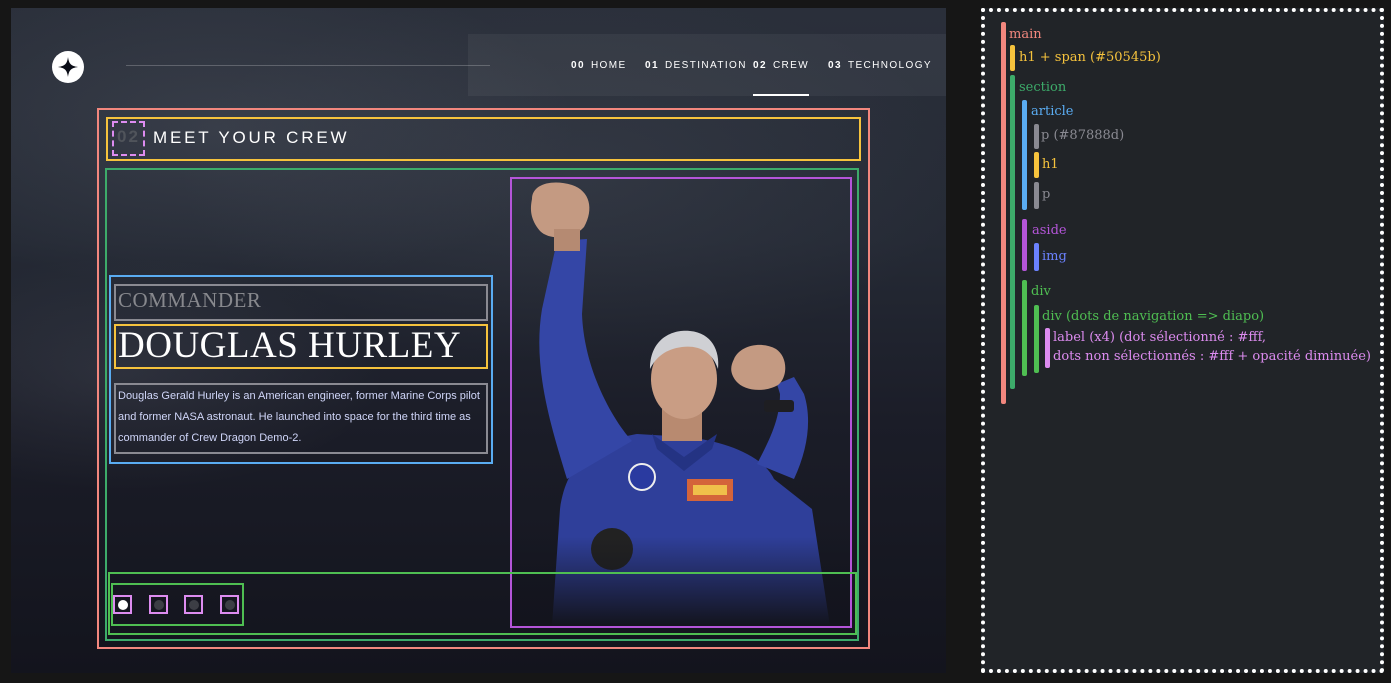  Describe the element at coordinates (1153, 316) in the screenshot. I see `legend-div-dots: div (dots de navigation => diapo)` at that location.